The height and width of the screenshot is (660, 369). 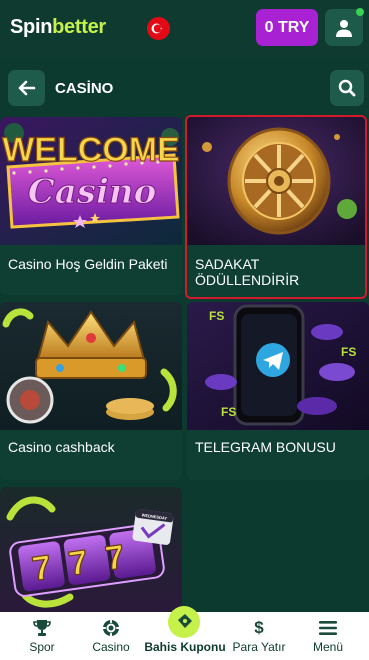 What do you see at coordinates (328, 636) in the screenshot?
I see `nav-item-menu: Menü` at bounding box center [328, 636].